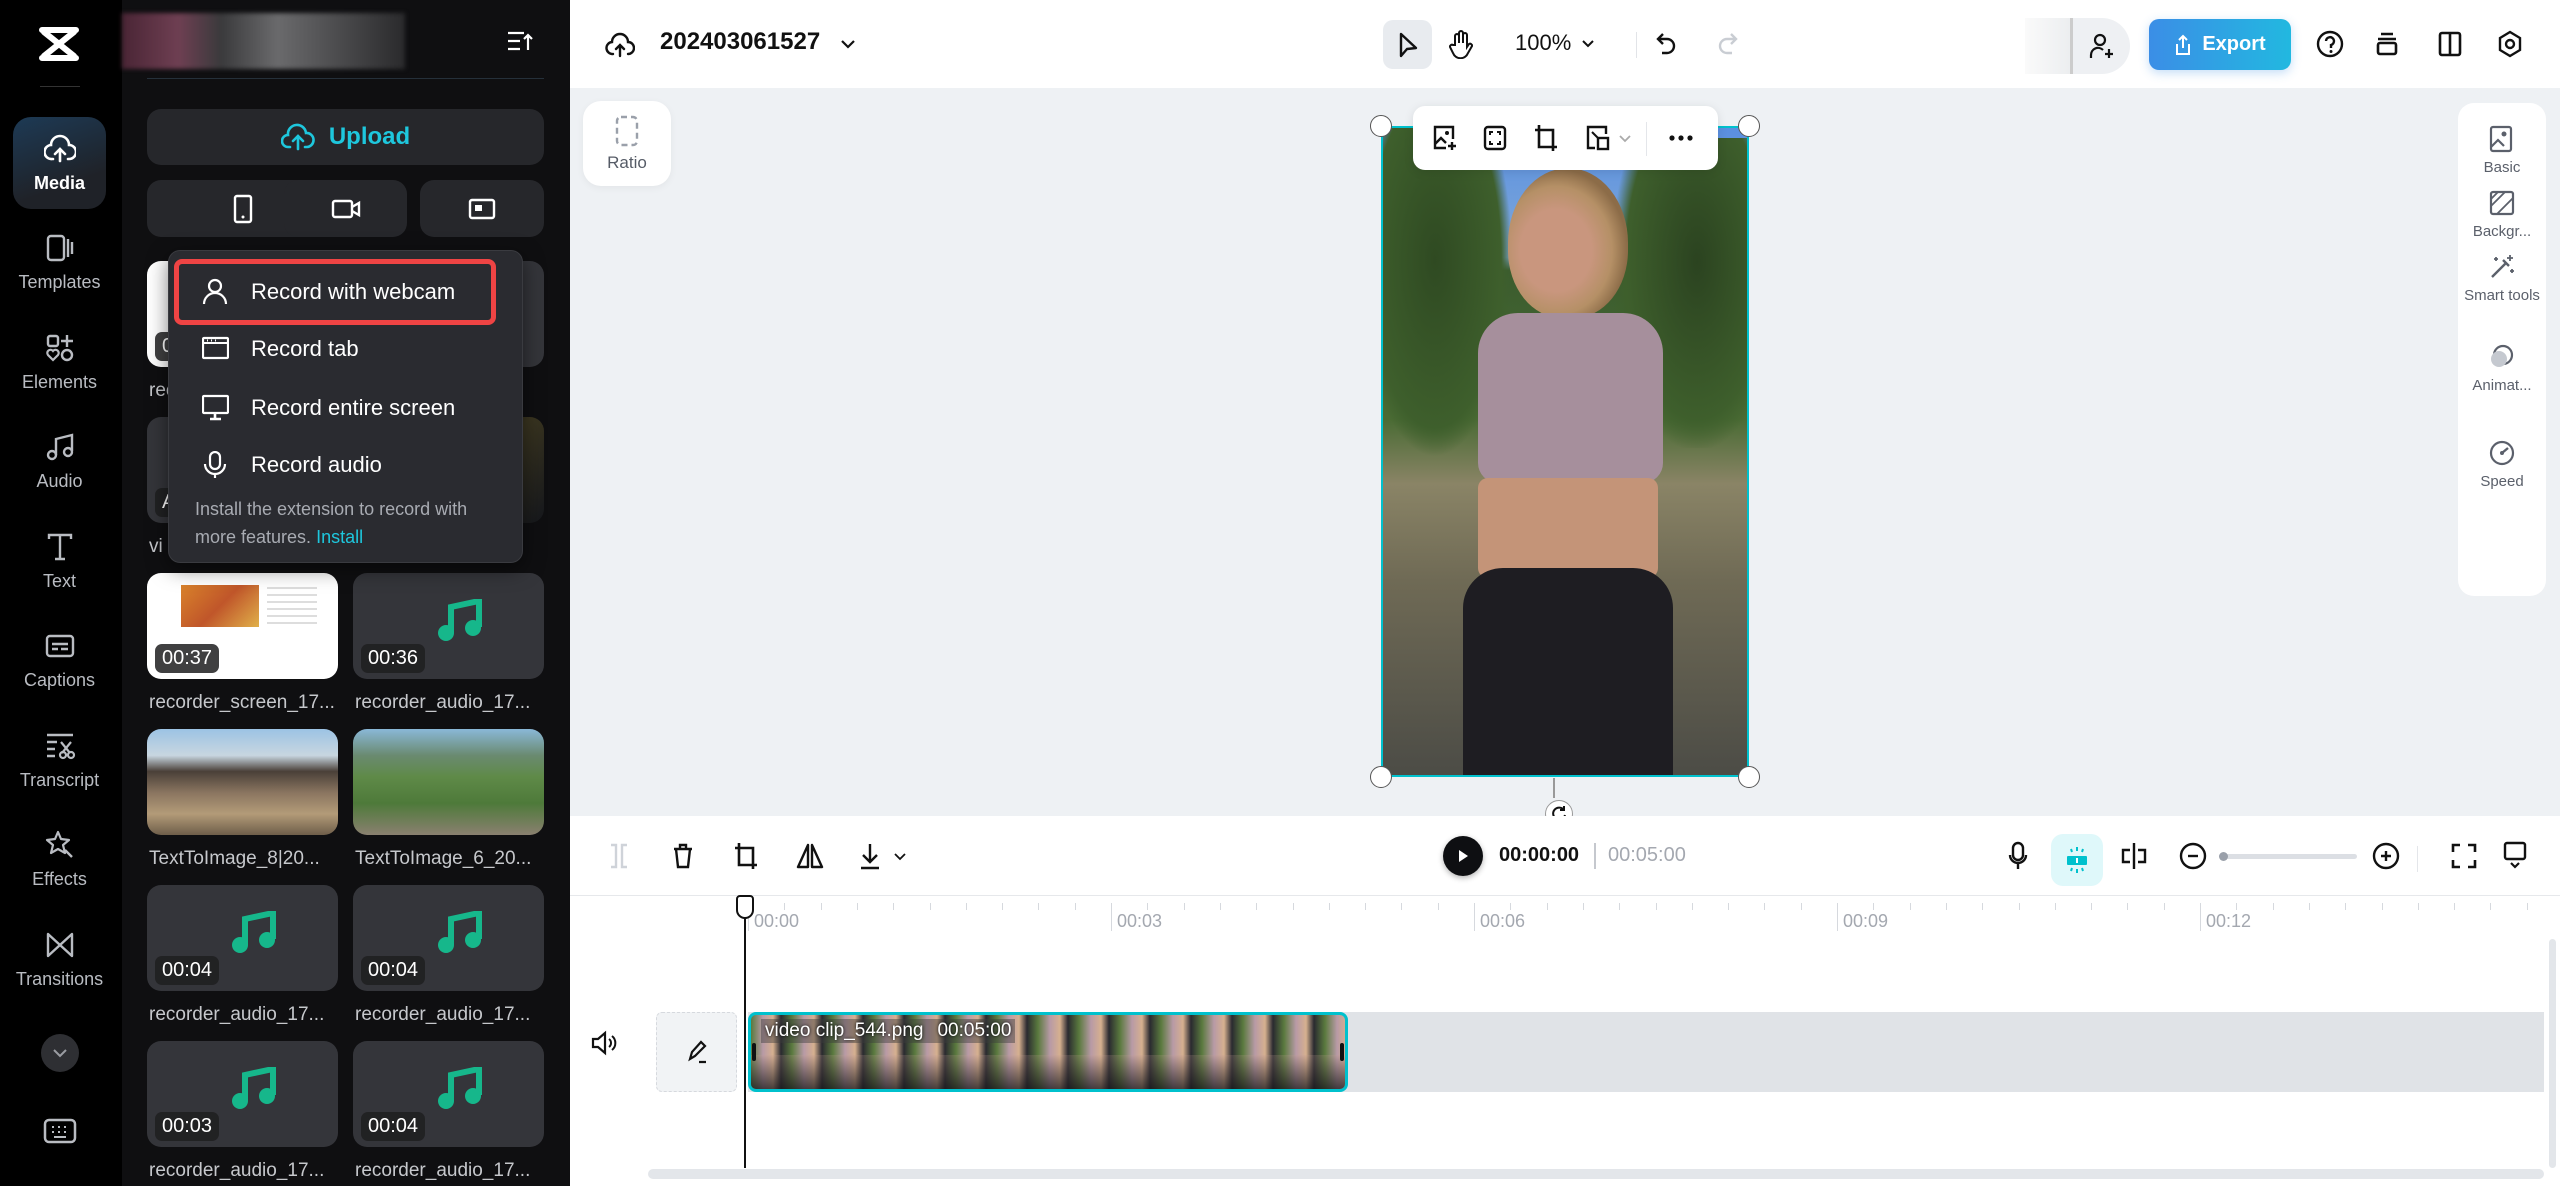 The height and width of the screenshot is (1186, 2560). Describe the element at coordinates (60, 1131) in the screenshot. I see `keyboard-shortcuts-button` at that location.